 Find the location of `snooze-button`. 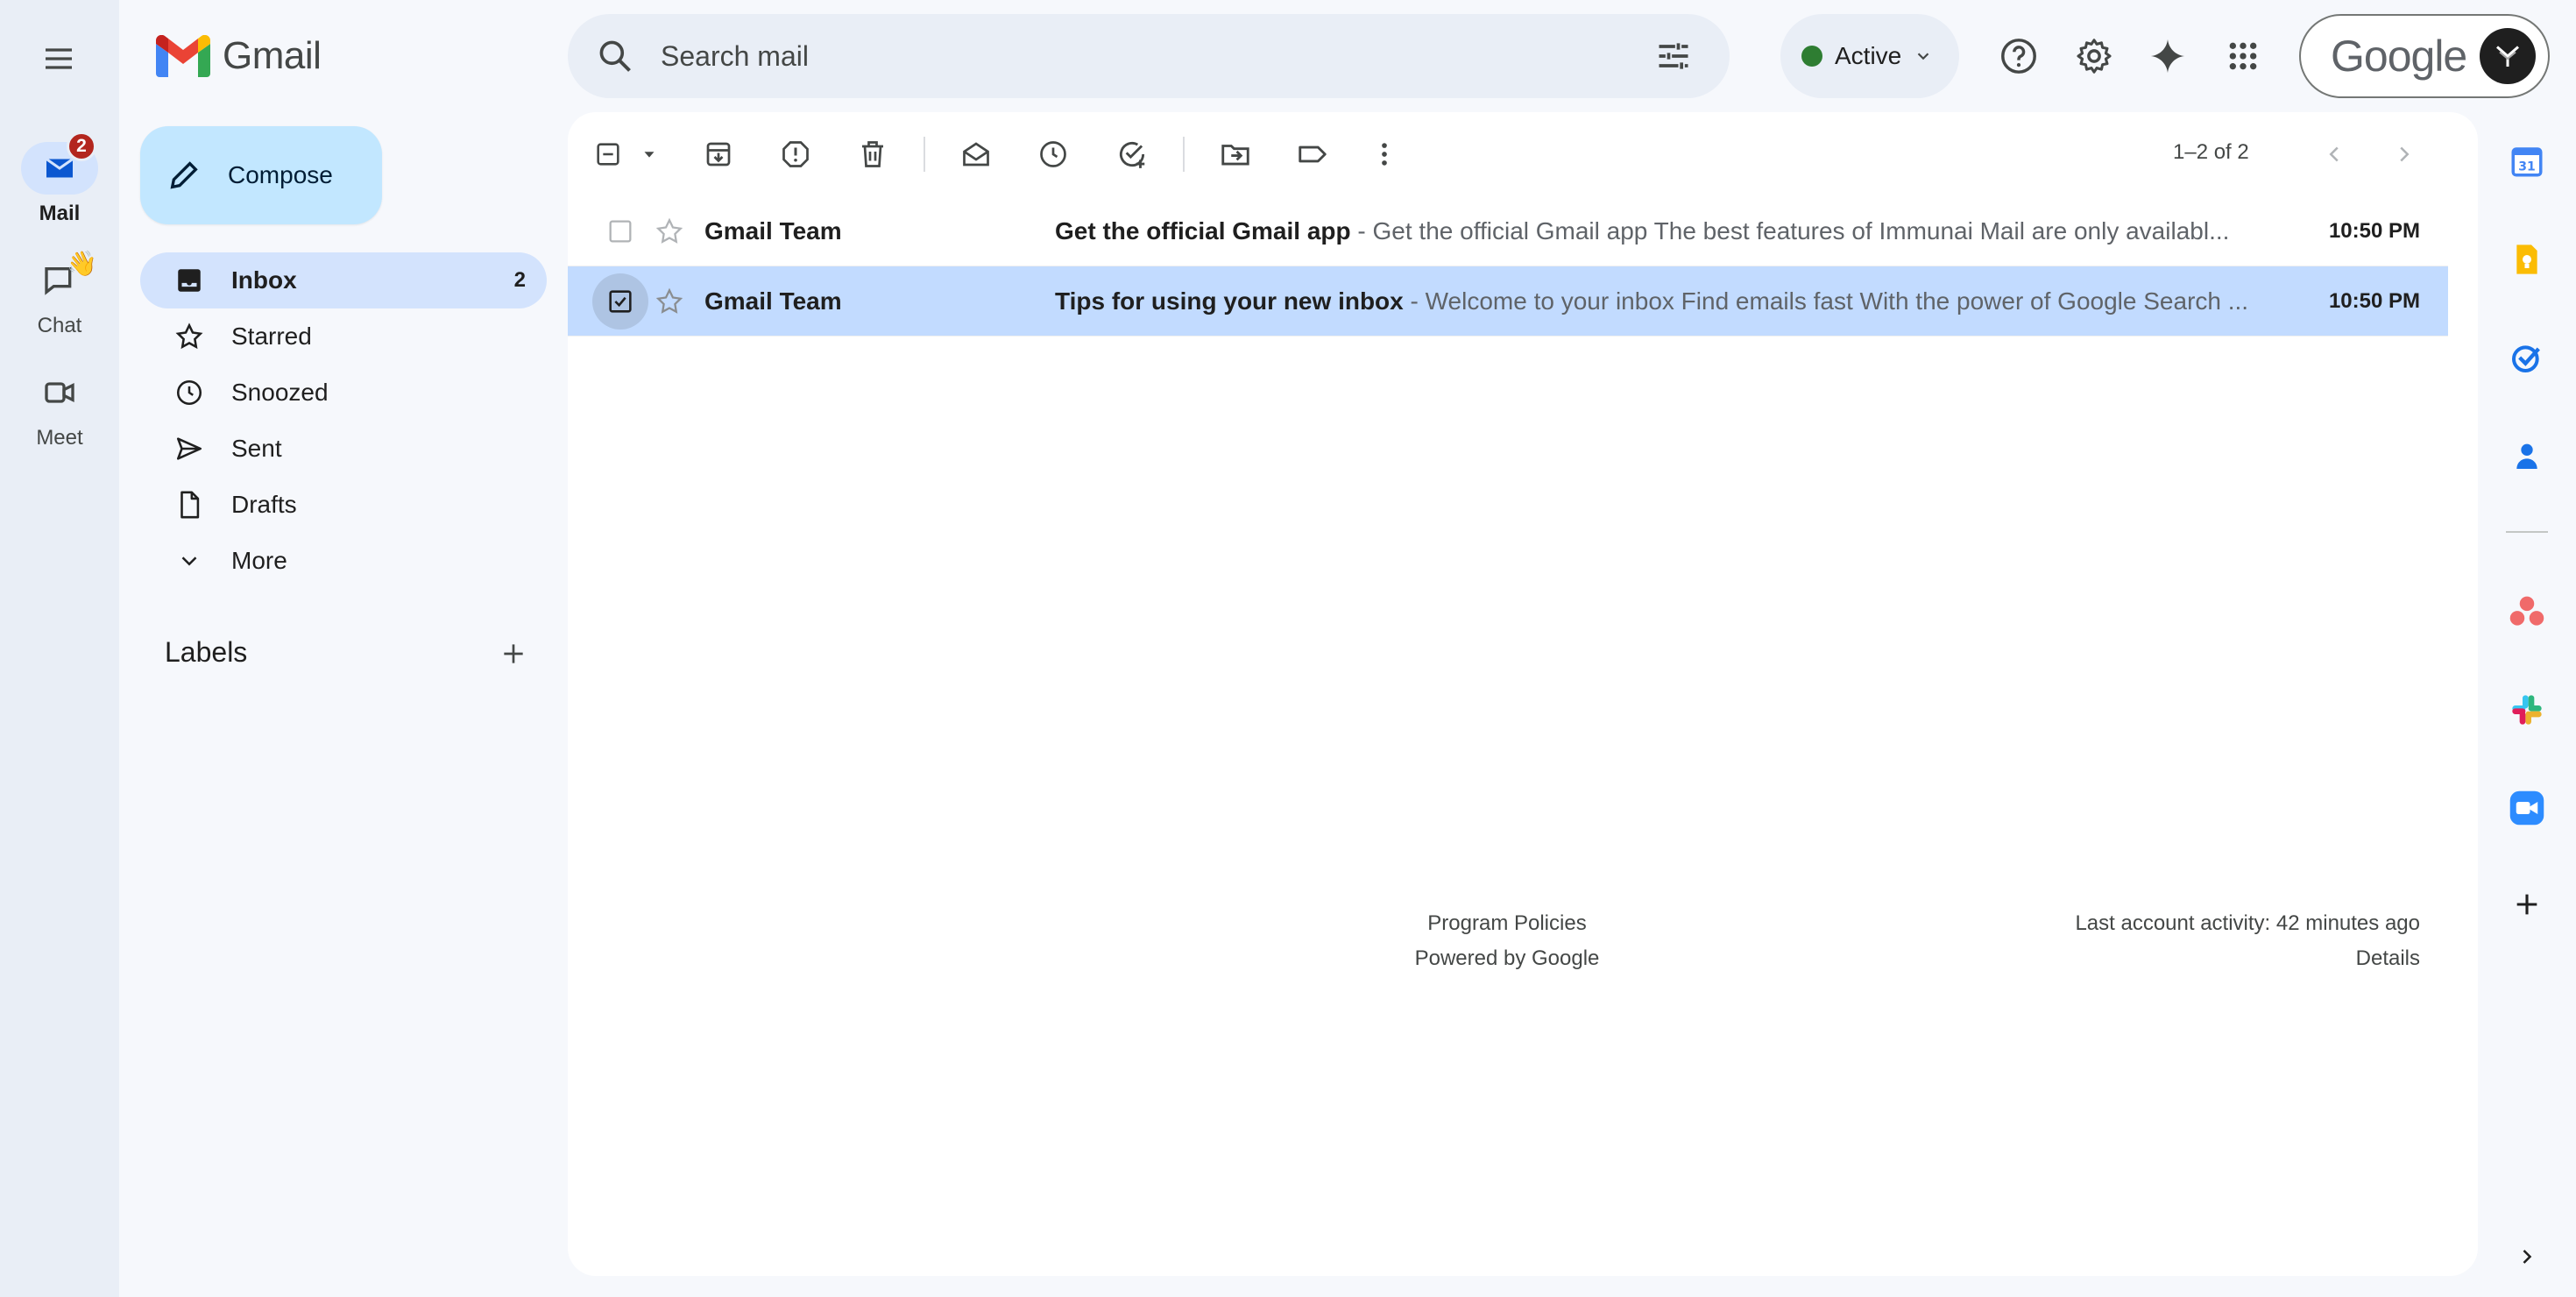

snooze-button is located at coordinates (1053, 154).